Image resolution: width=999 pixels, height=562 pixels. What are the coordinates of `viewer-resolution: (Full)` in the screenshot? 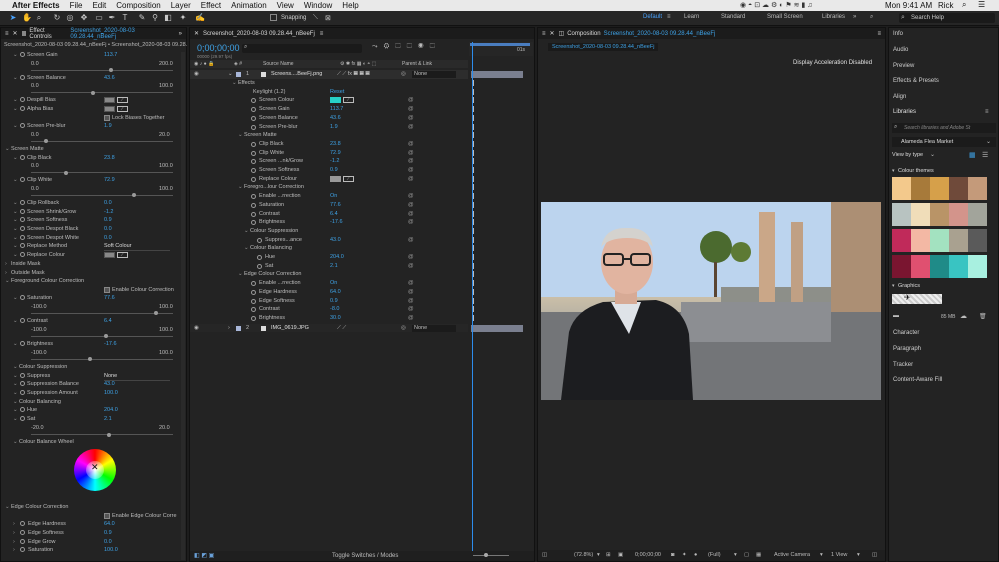 It's located at (714, 555).